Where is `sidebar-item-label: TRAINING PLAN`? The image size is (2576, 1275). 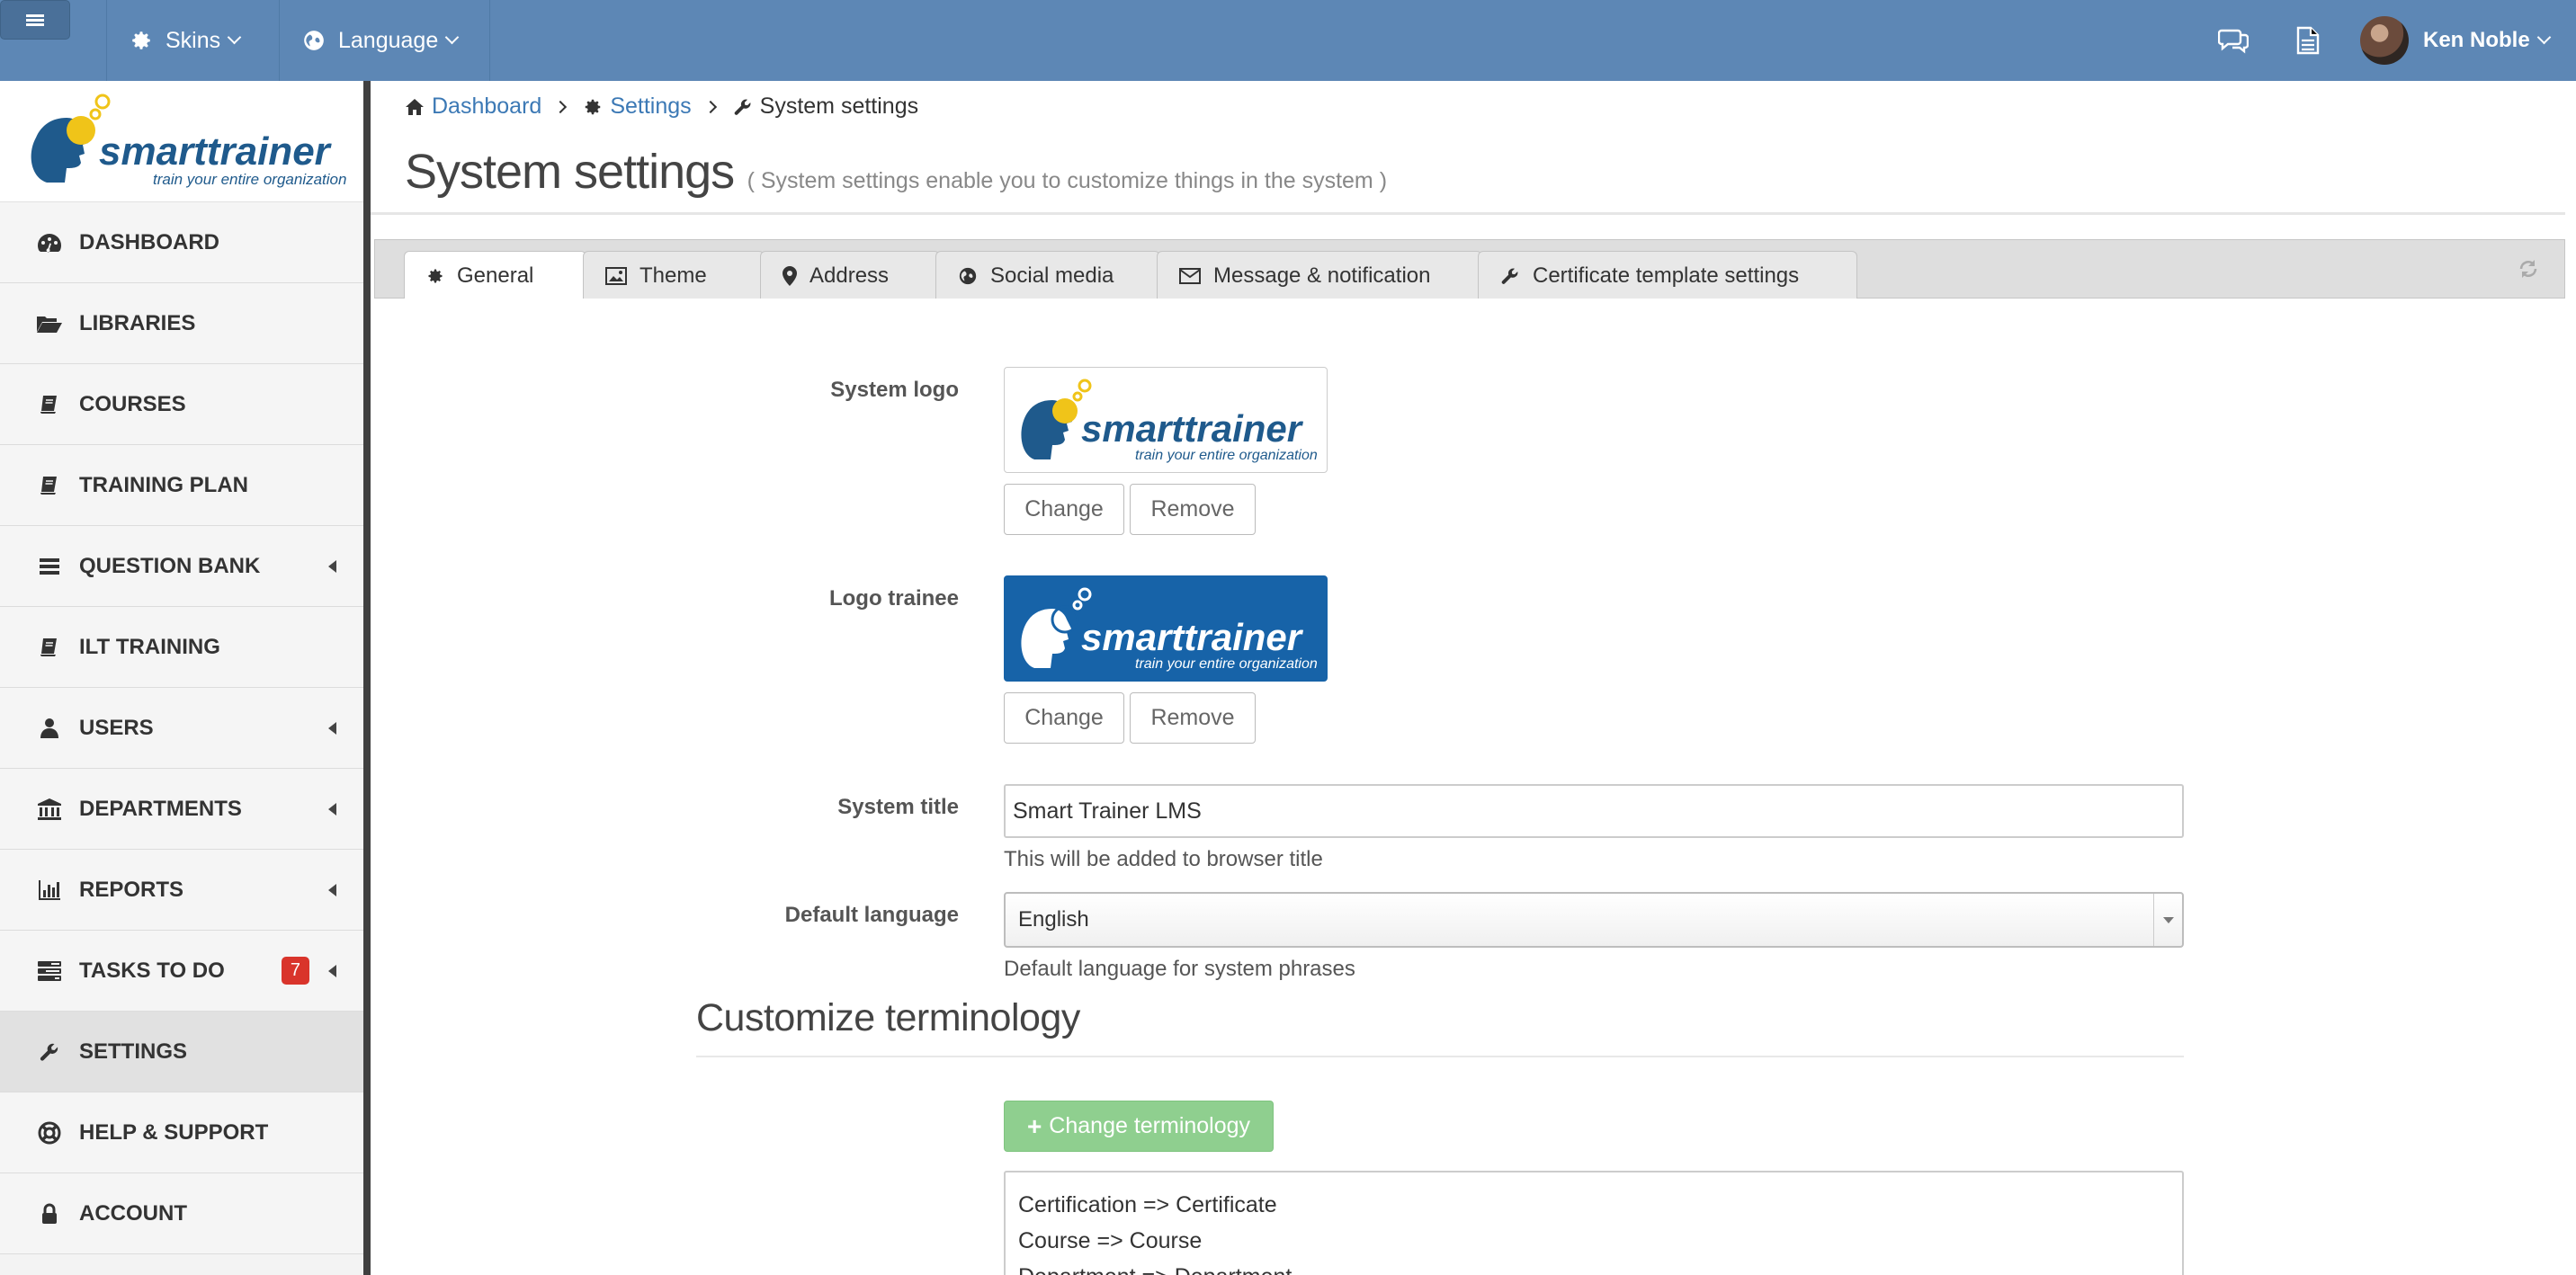 sidebar-item-label: TRAINING PLAN is located at coordinates (163, 484).